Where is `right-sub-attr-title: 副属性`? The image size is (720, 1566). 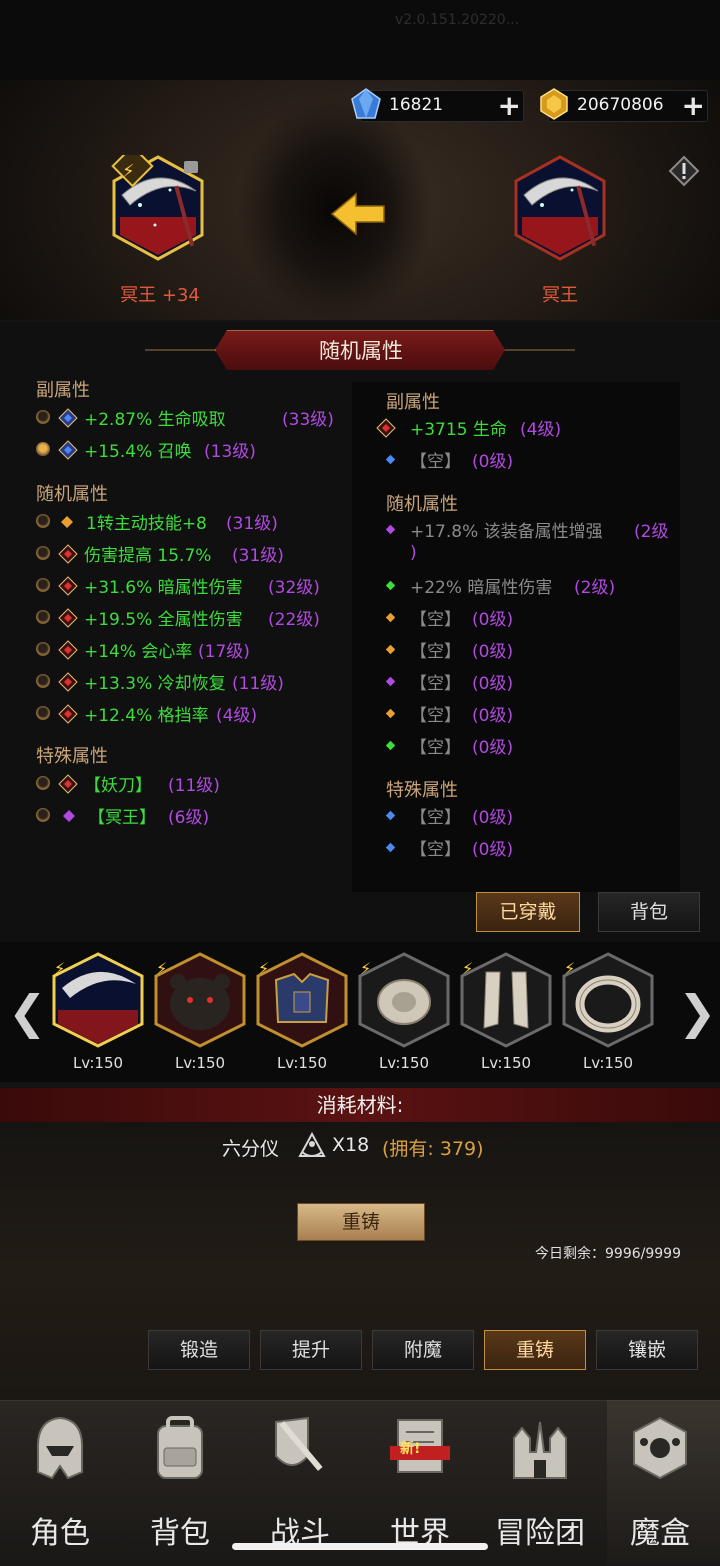
right-sub-attr-title: 副属性 is located at coordinates (413, 402).